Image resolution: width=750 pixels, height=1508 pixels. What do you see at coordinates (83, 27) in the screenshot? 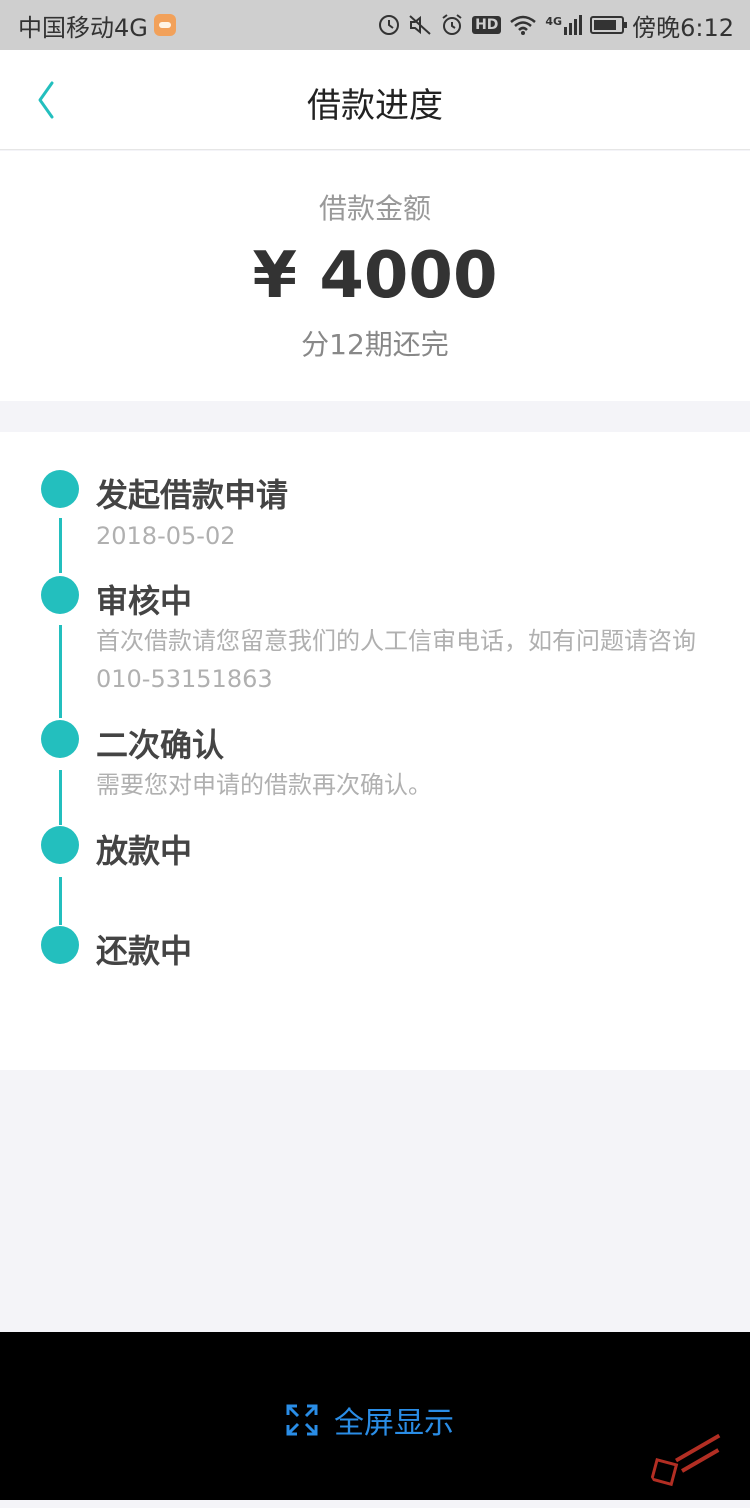
I see `carrier-label: 中国移动4G` at bounding box center [83, 27].